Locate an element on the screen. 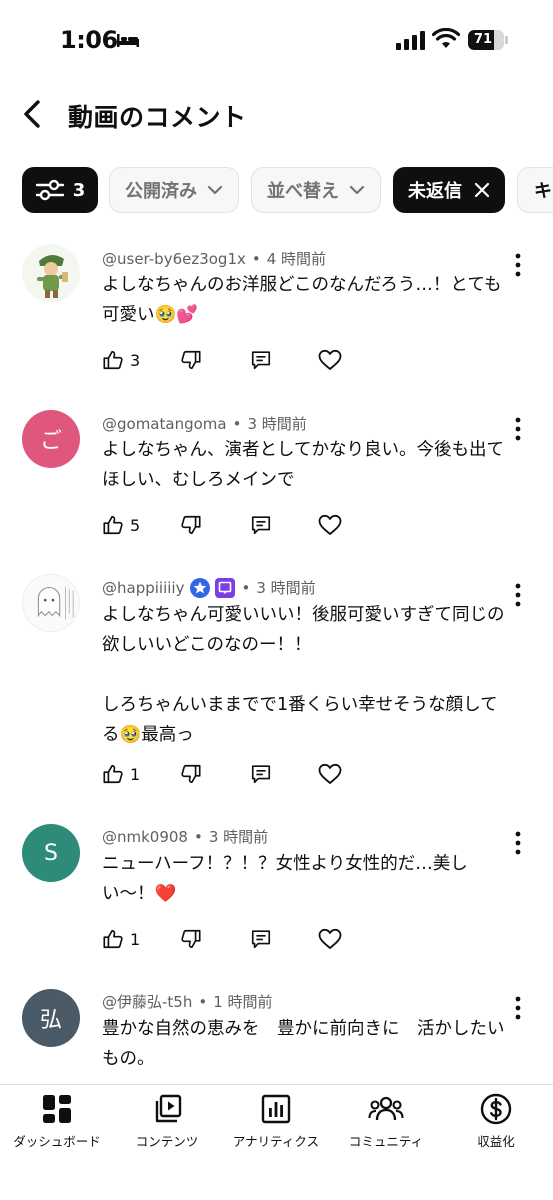 This screenshot has width=553, height=1200. comment-author: @nmk0908 is located at coordinates (145, 837).